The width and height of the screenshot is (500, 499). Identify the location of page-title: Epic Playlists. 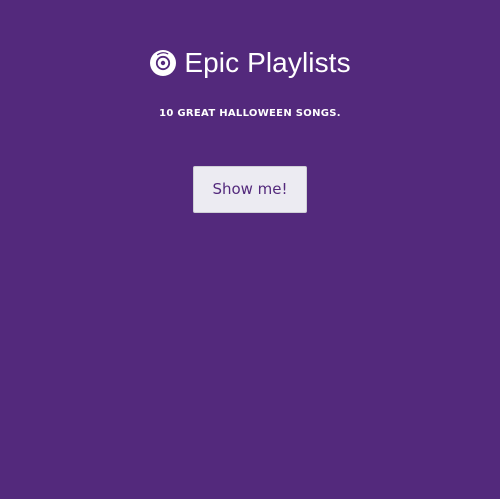
(267, 62).